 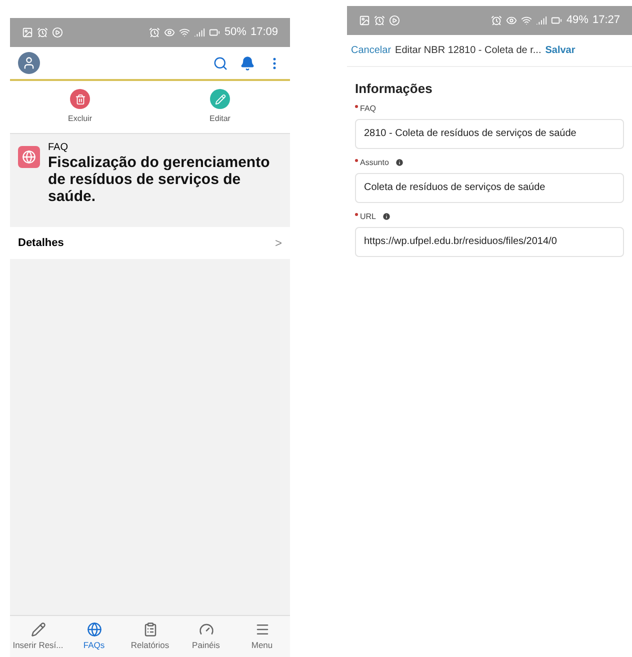 I want to click on record-type: FAQ, so click(x=59, y=148).